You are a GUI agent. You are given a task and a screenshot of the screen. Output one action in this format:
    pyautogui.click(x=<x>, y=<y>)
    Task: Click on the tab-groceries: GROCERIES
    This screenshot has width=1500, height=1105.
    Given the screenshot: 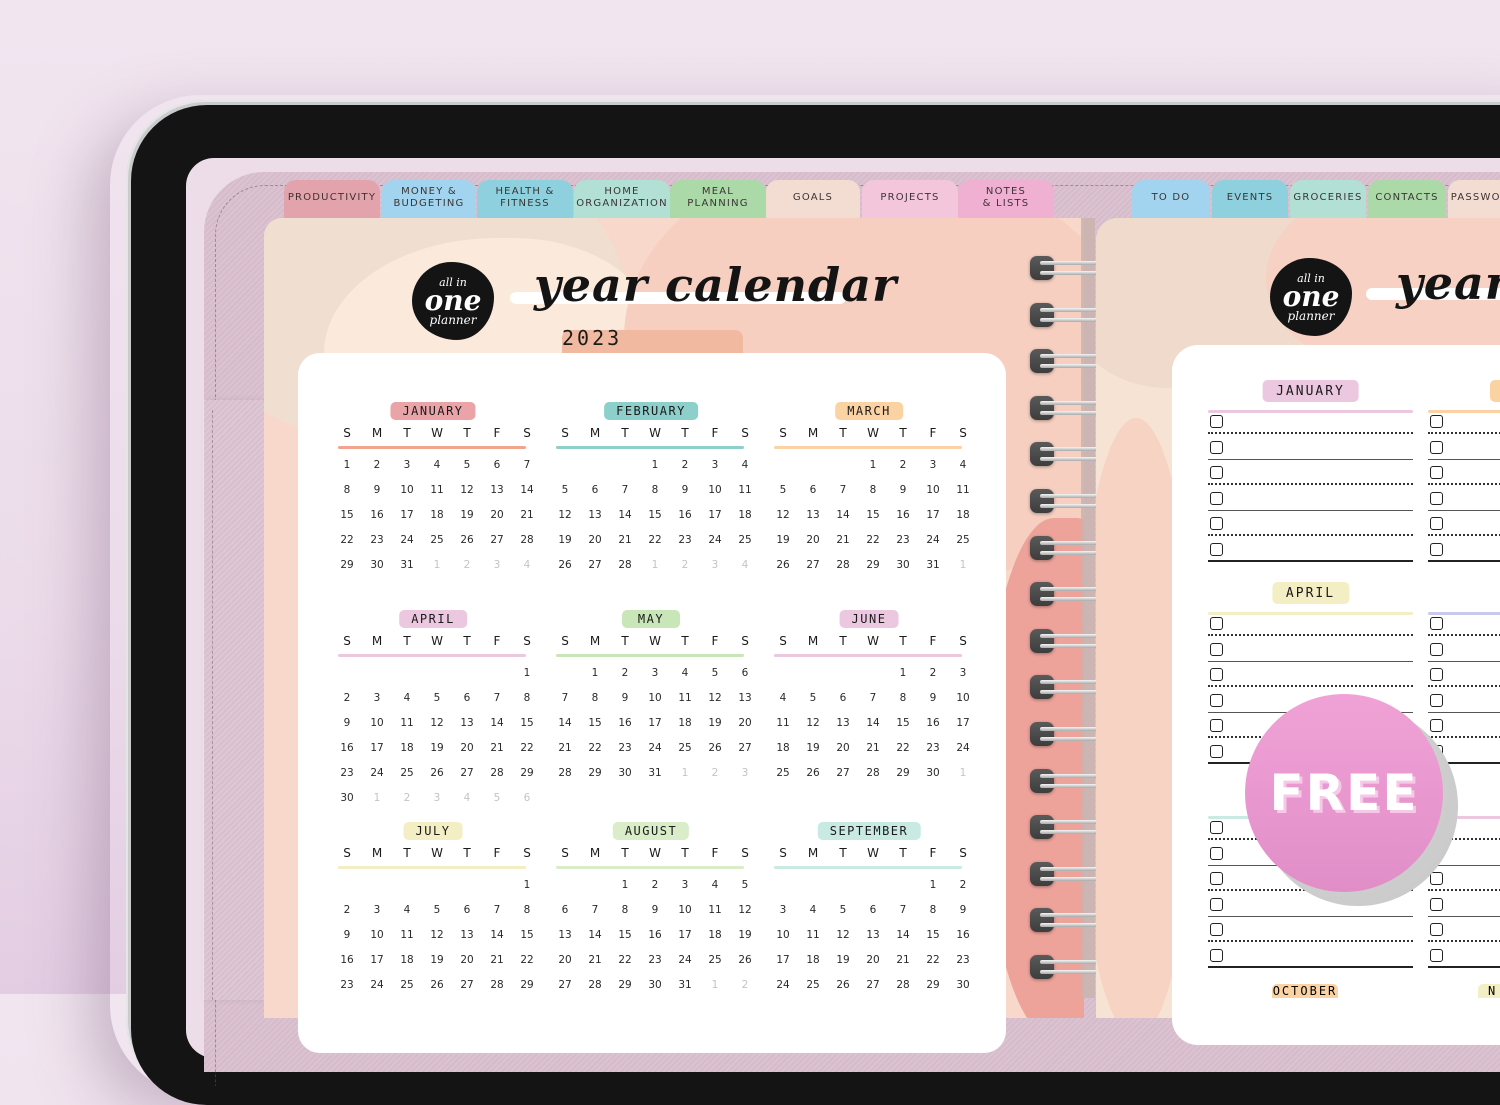 What is the action you would take?
    pyautogui.click(x=1328, y=200)
    